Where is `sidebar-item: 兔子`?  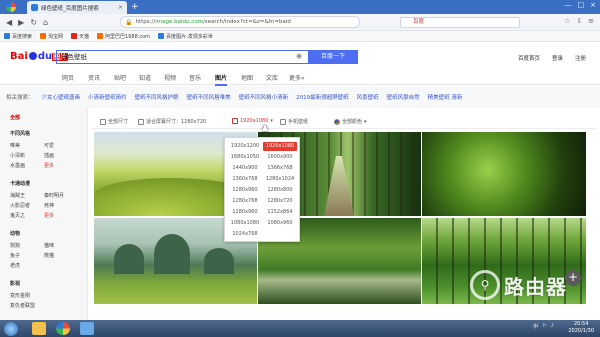 sidebar-item: 兔子 is located at coordinates (15, 255).